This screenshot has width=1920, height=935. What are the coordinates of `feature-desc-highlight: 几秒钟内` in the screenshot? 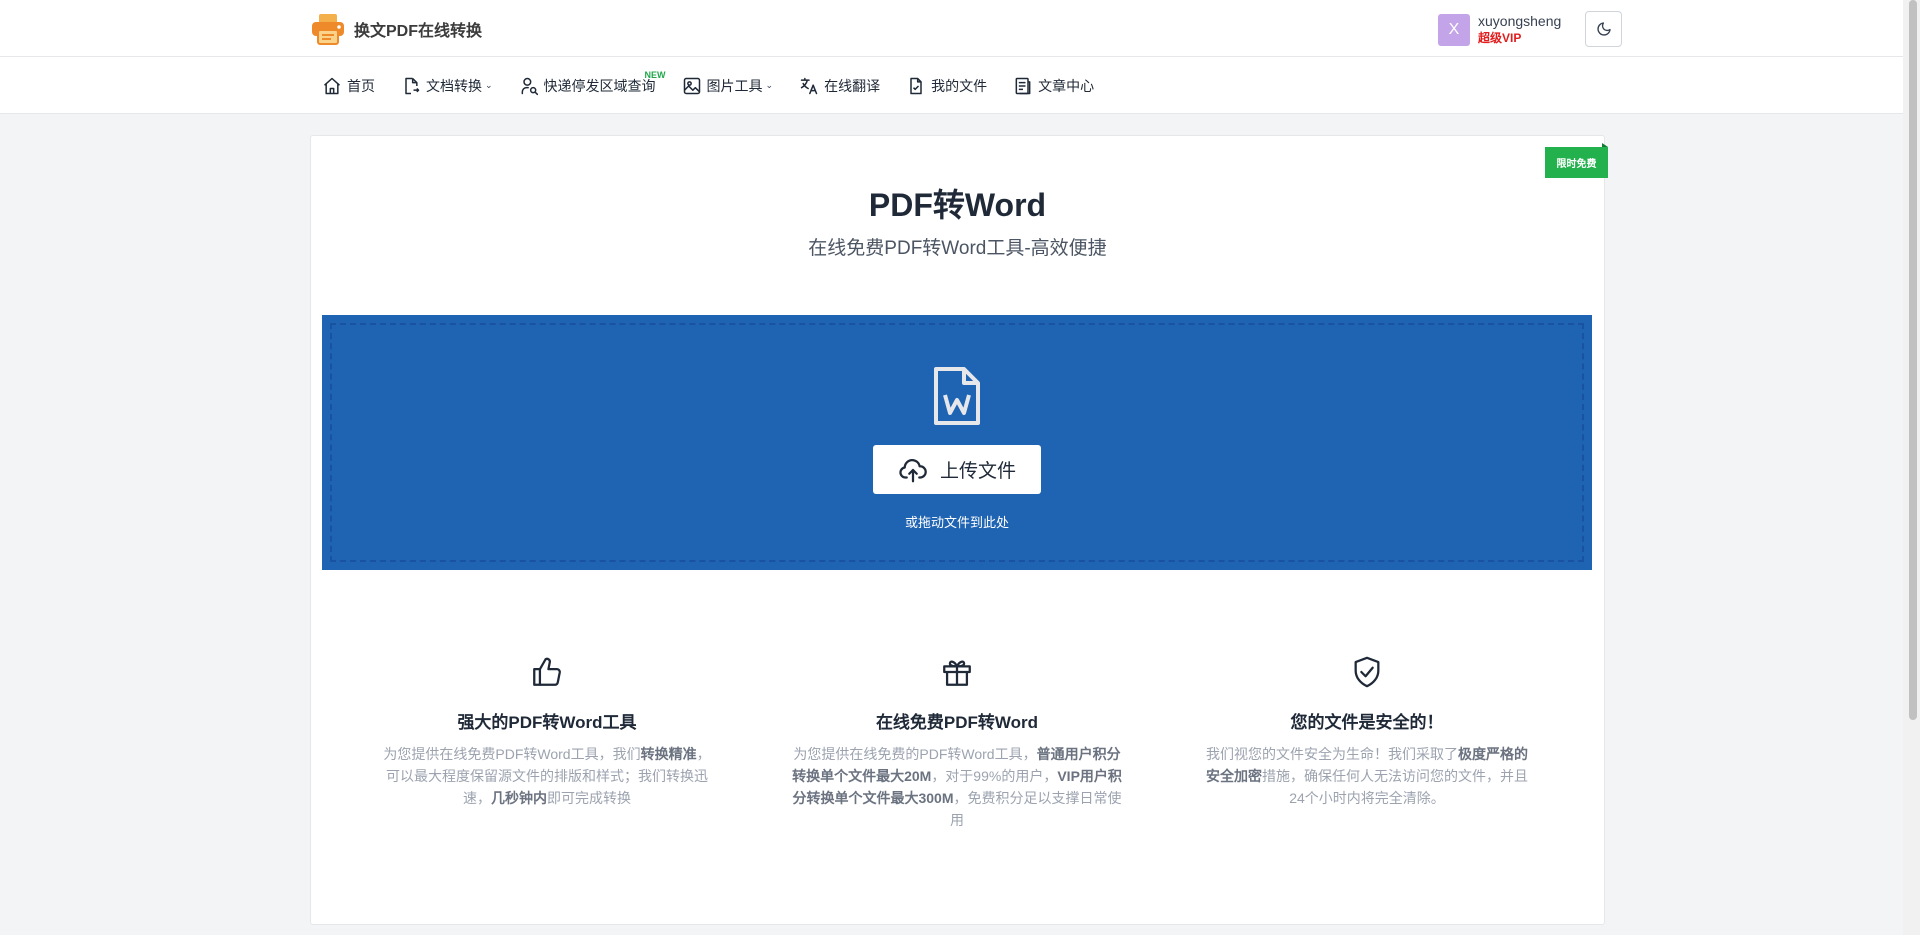 It's located at (519, 798).